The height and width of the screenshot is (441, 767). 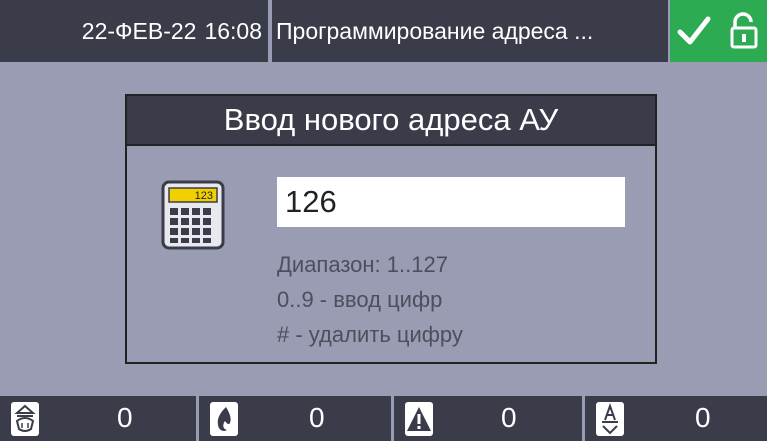 I want to click on bottom-bar: 0 0 0 0, so click(x=383, y=418).